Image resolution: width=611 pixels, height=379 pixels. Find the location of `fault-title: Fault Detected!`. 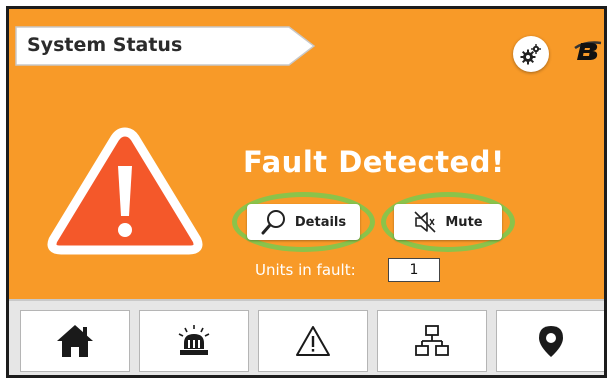

fault-title: Fault Detected! is located at coordinates (374, 162).